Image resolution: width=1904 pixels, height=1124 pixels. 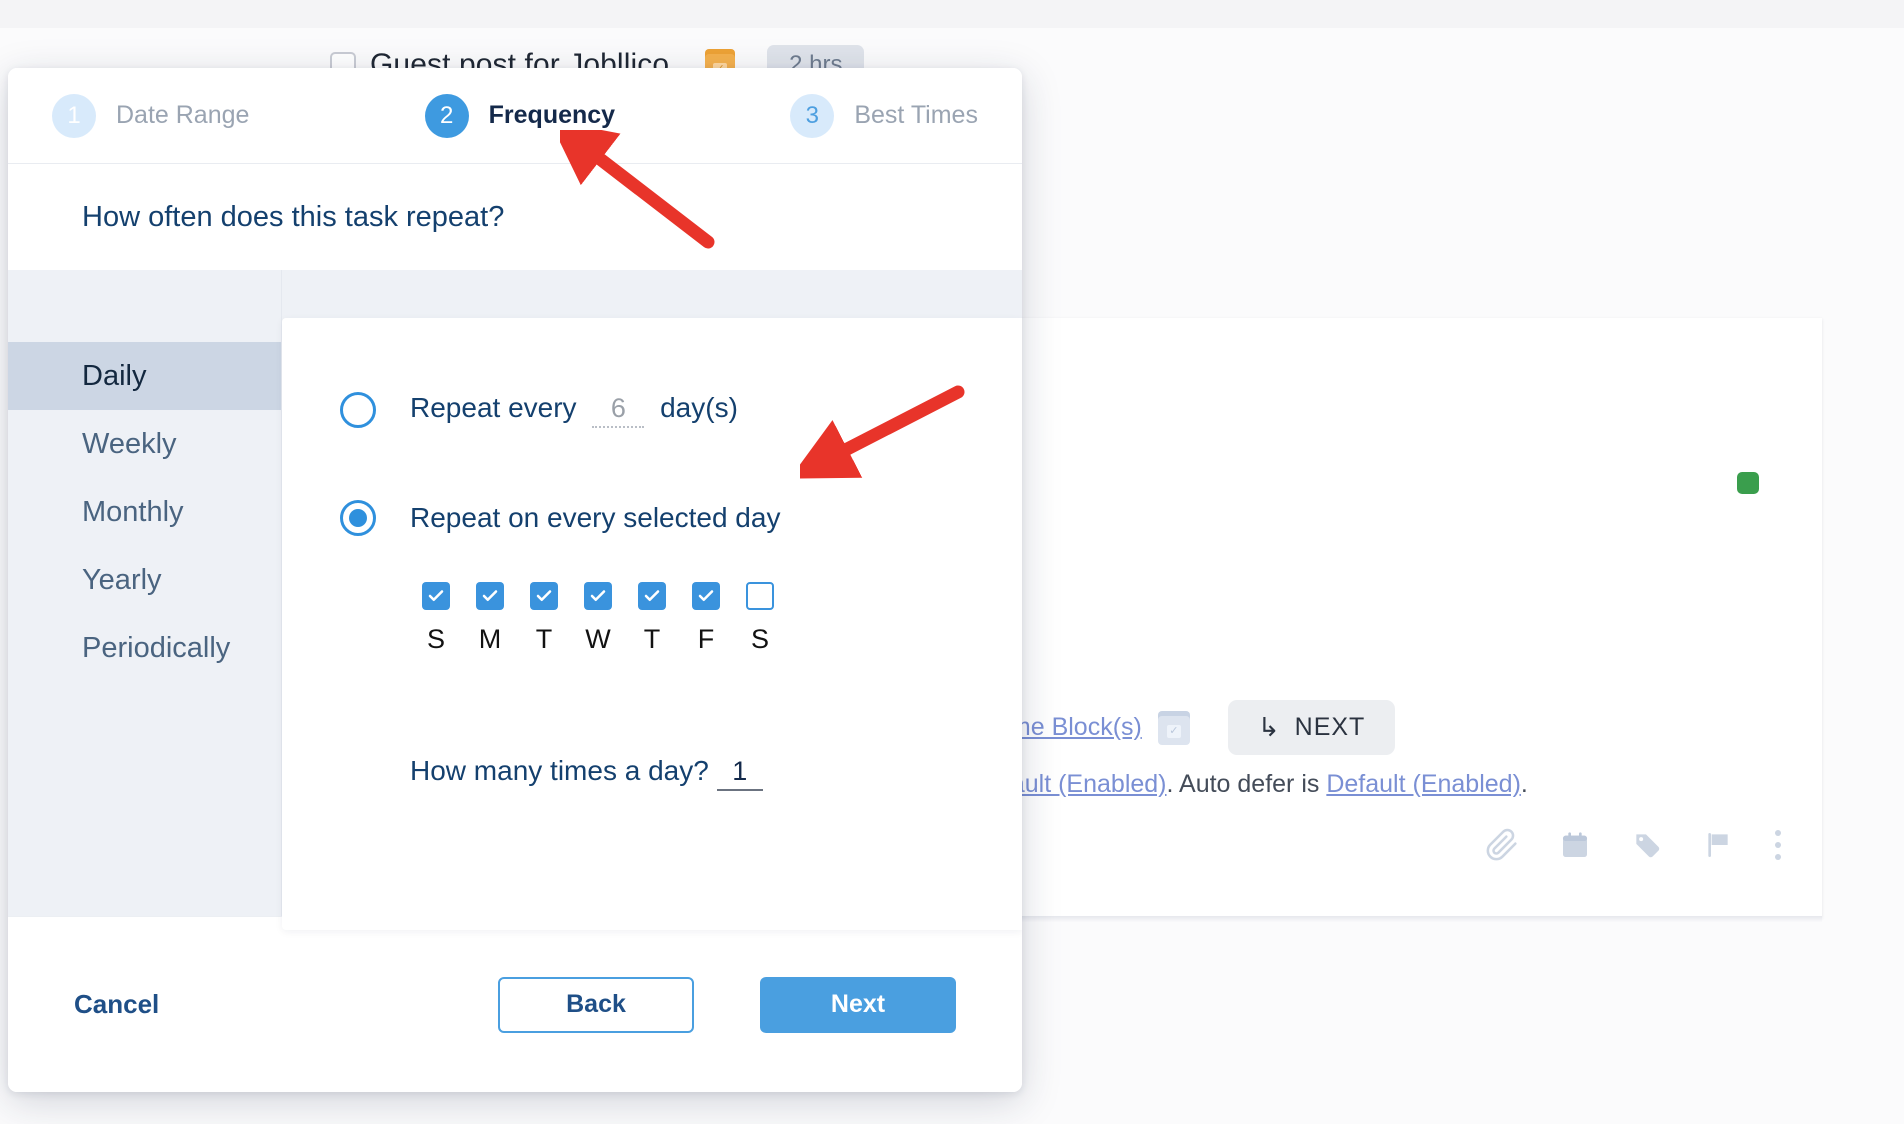 What do you see at coordinates (156, 647) in the screenshot?
I see `frequency-option-label: Periodically` at bounding box center [156, 647].